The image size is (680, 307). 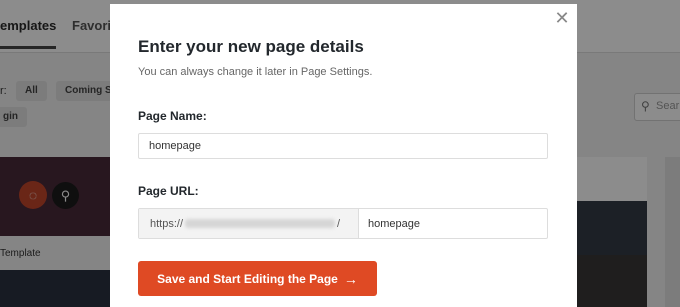 What do you see at coordinates (167, 223) in the screenshot?
I see `url-prefix-scheme: https://` at bounding box center [167, 223].